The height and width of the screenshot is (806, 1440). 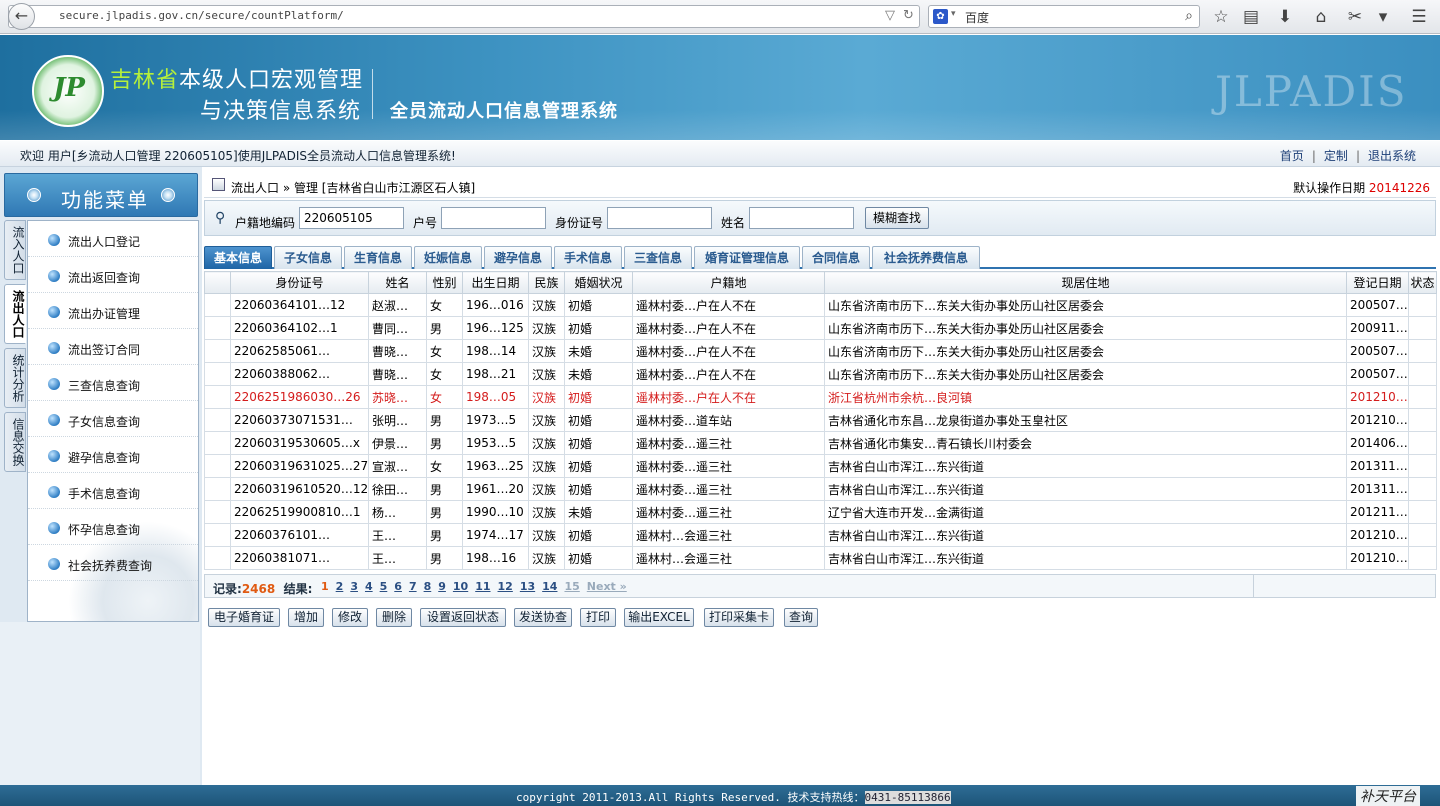 What do you see at coordinates (398, 586) in the screenshot?
I see `page-link: 6` at bounding box center [398, 586].